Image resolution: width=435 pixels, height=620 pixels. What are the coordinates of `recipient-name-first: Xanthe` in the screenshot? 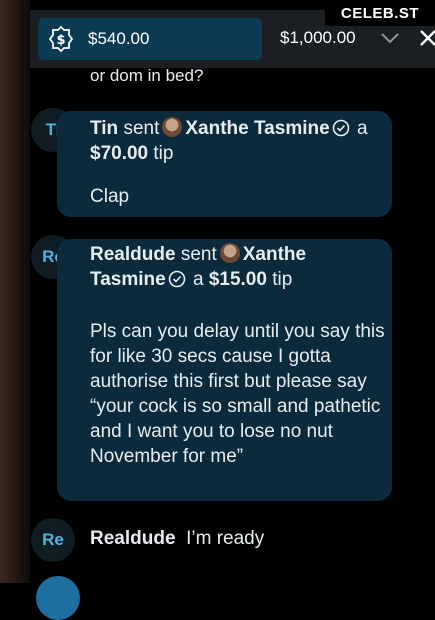 It's located at (274, 254).